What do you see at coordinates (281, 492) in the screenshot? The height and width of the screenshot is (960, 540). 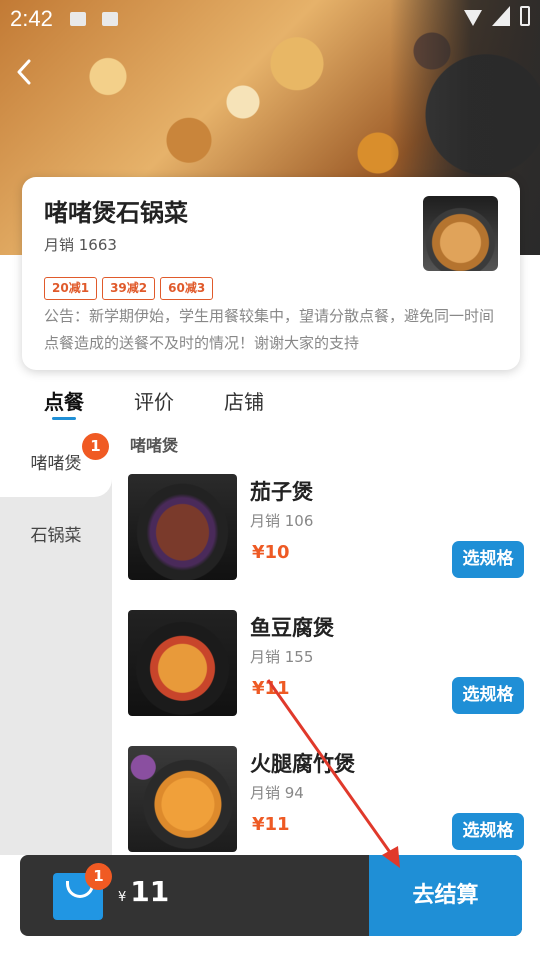 I see `dish-name: 茄子煲` at bounding box center [281, 492].